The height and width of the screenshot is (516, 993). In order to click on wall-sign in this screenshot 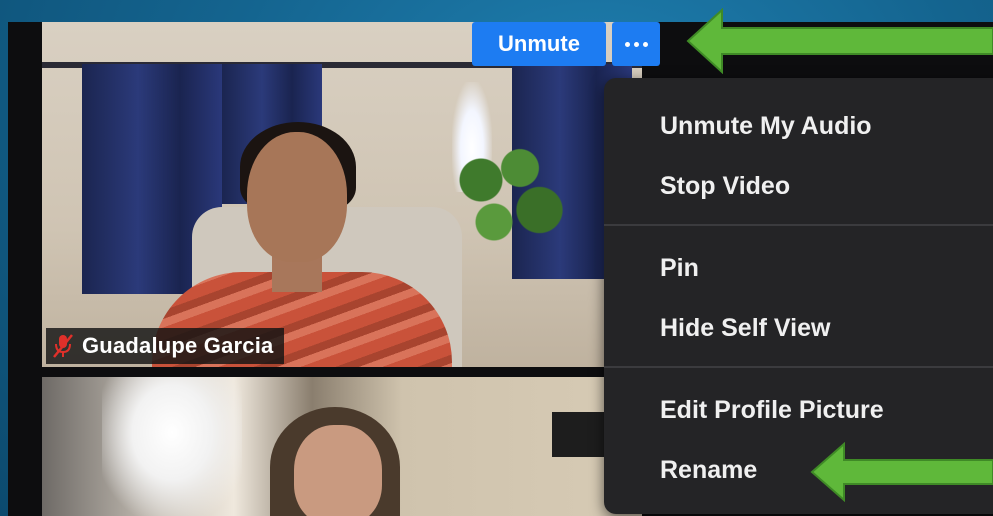, I will do `click(582, 434)`.